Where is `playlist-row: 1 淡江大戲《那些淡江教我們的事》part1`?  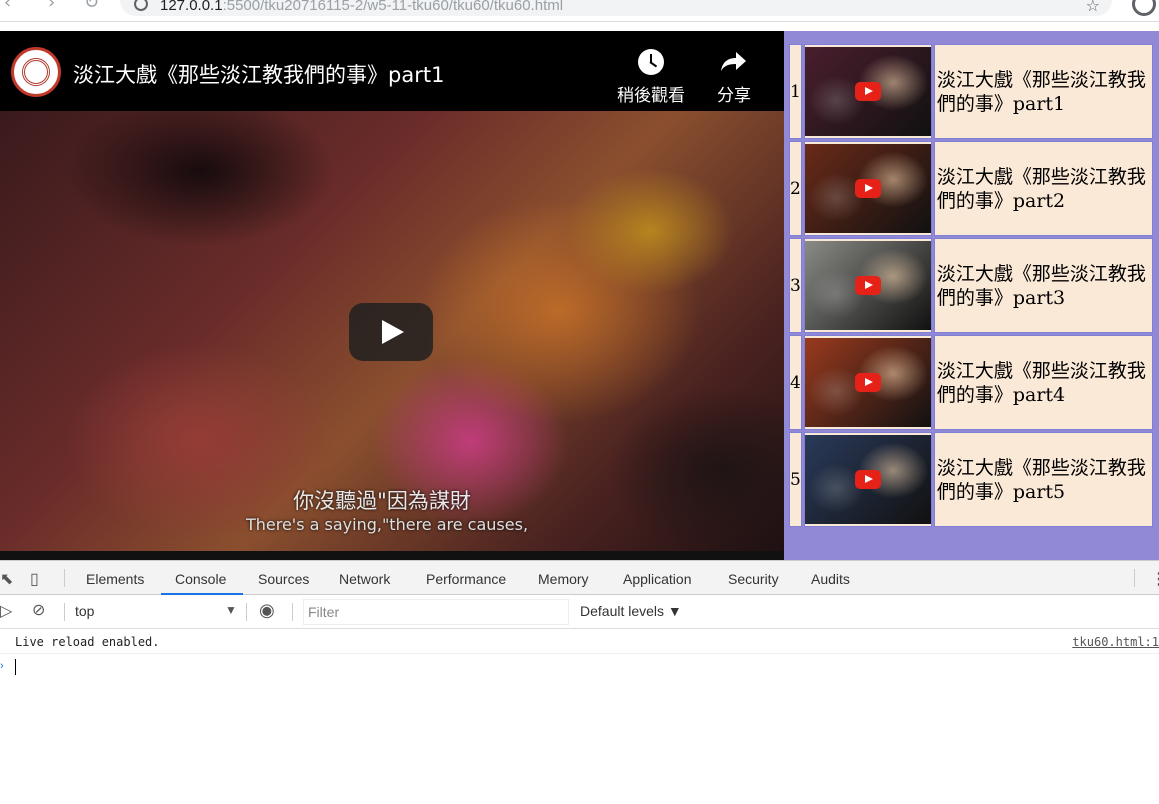 playlist-row: 1 淡江大戲《那些淡江教我們的事》part1 is located at coordinates (971, 91).